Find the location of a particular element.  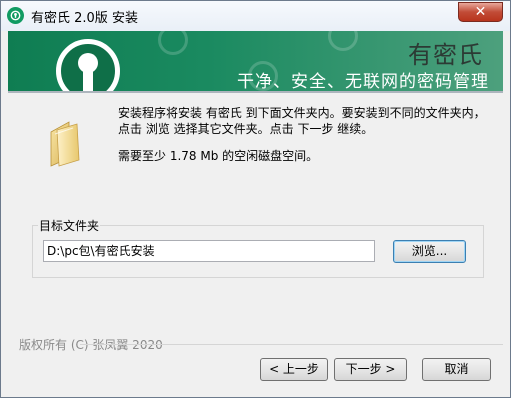

cancel-button: 取消 is located at coordinates (456, 369).